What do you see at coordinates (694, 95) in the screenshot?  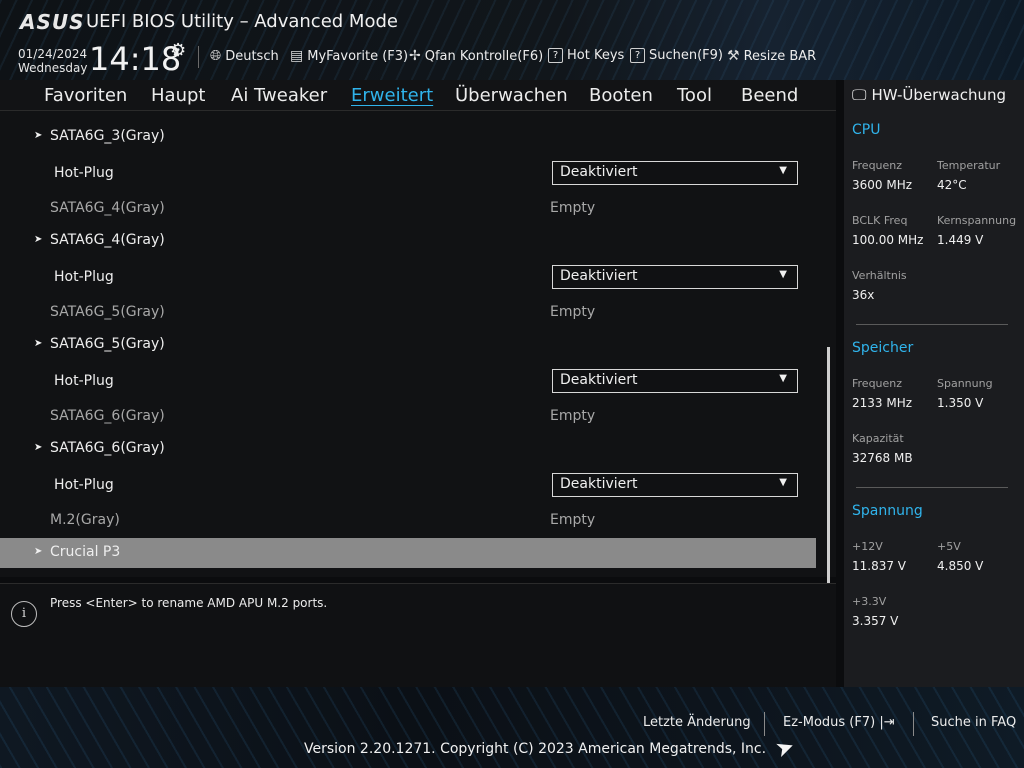 I see `tab-tool: Tool` at bounding box center [694, 95].